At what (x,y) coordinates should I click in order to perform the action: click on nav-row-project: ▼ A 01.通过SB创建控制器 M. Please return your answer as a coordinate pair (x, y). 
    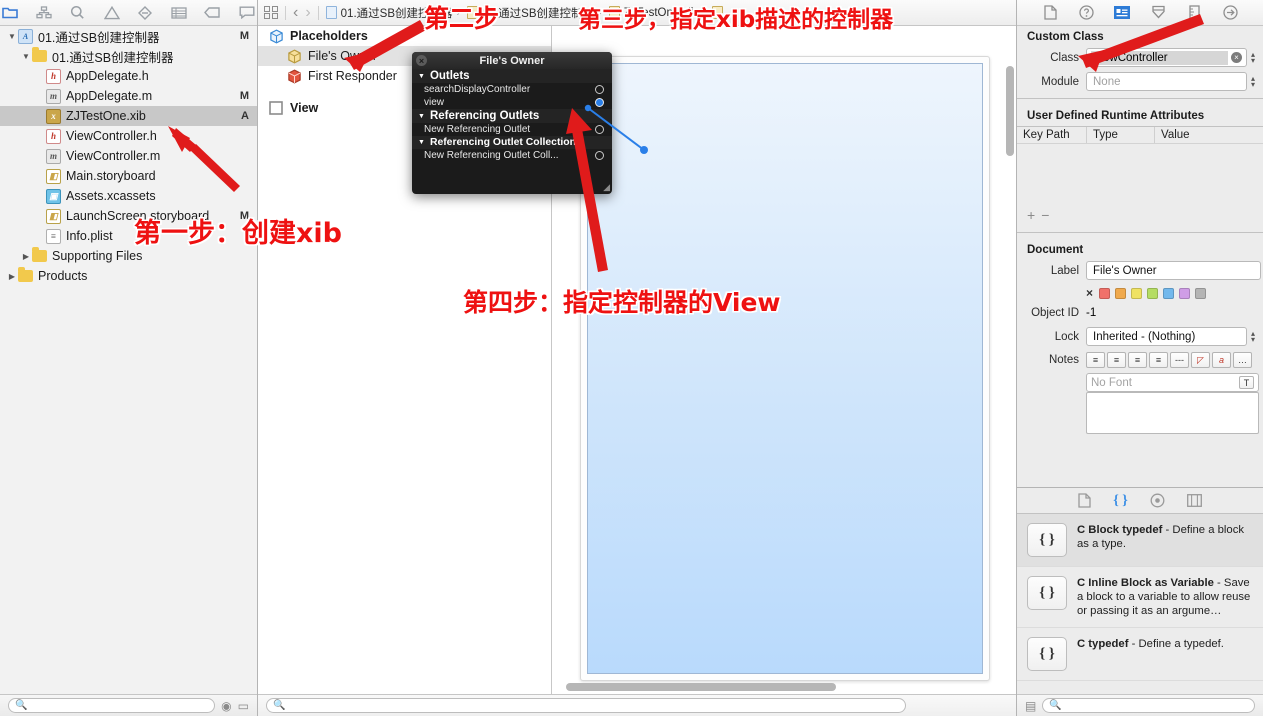
    Looking at the image, I should click on (128, 36).